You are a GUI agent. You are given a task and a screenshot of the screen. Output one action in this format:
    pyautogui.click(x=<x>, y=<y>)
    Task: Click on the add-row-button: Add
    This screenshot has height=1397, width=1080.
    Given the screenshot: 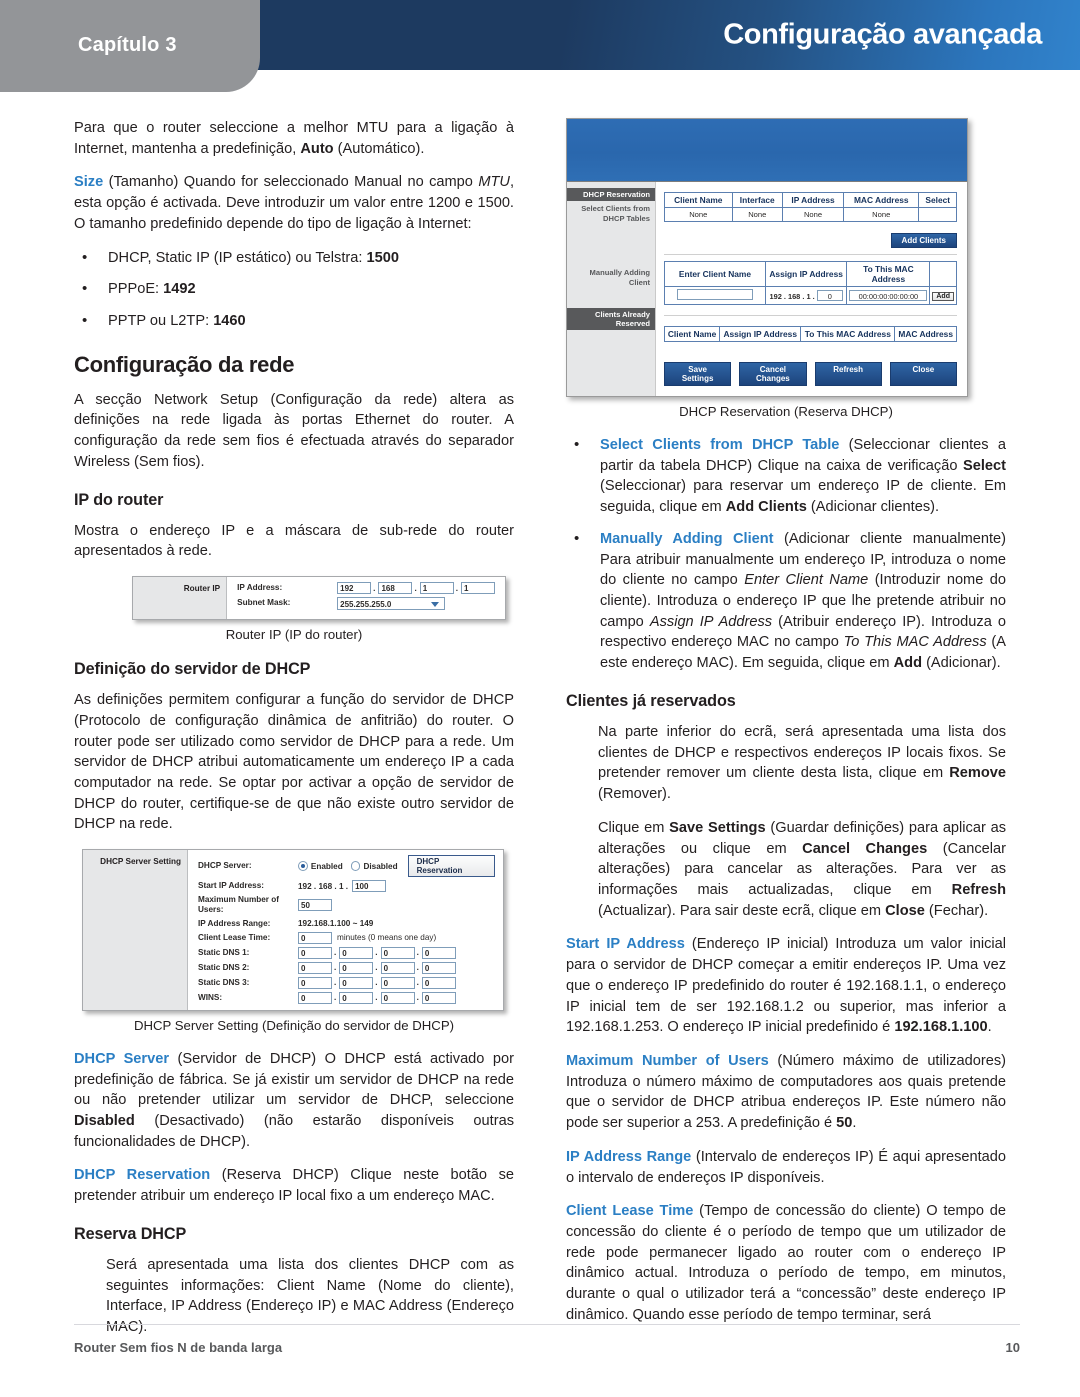 What is the action you would take?
    pyautogui.click(x=943, y=296)
    